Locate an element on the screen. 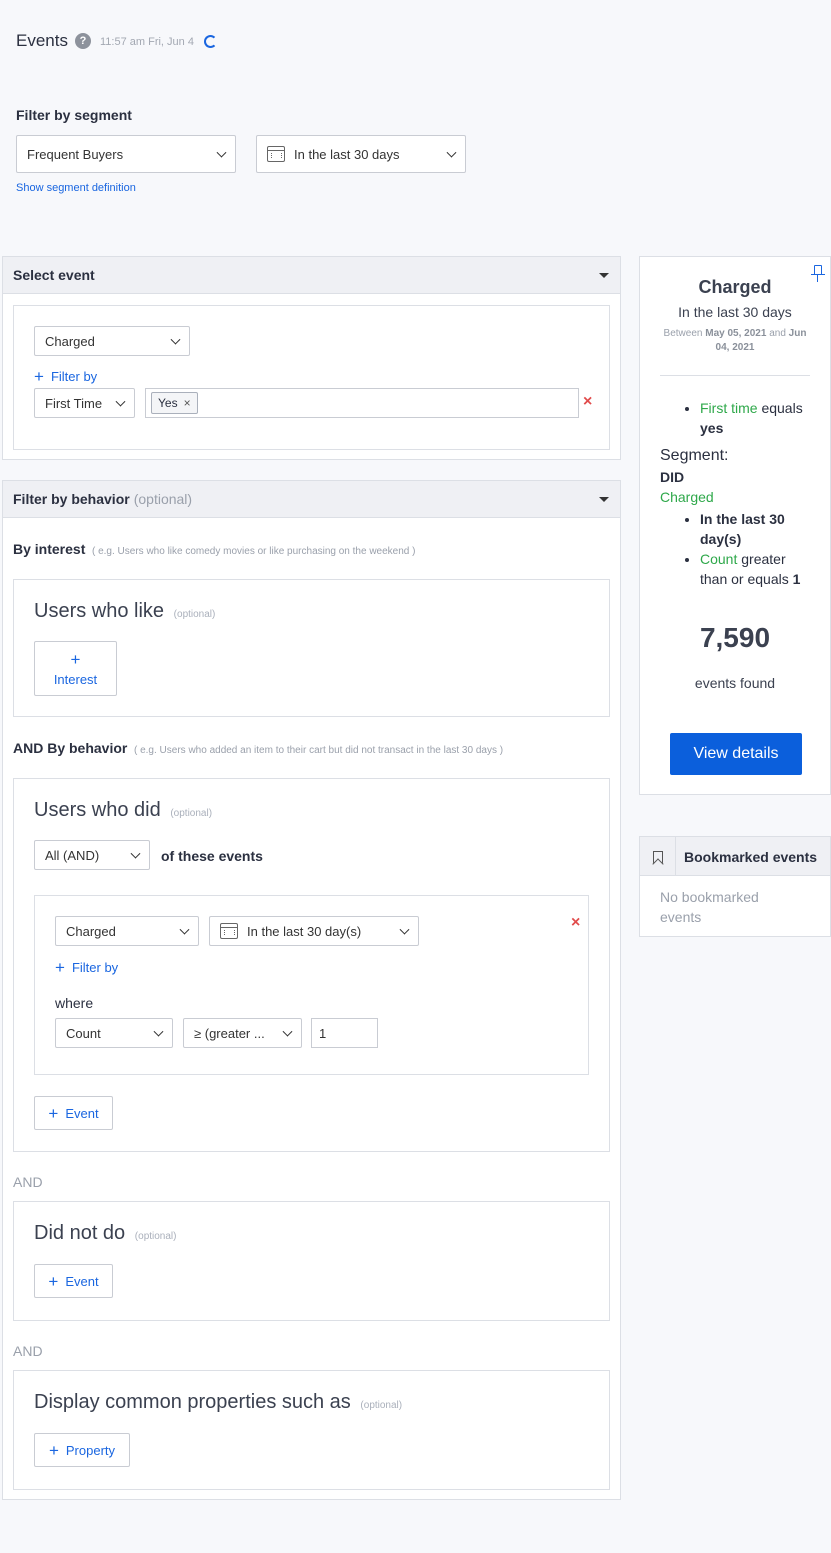 The height and width of the screenshot is (1553, 831). between-prefix: Between is located at coordinates (683, 333).